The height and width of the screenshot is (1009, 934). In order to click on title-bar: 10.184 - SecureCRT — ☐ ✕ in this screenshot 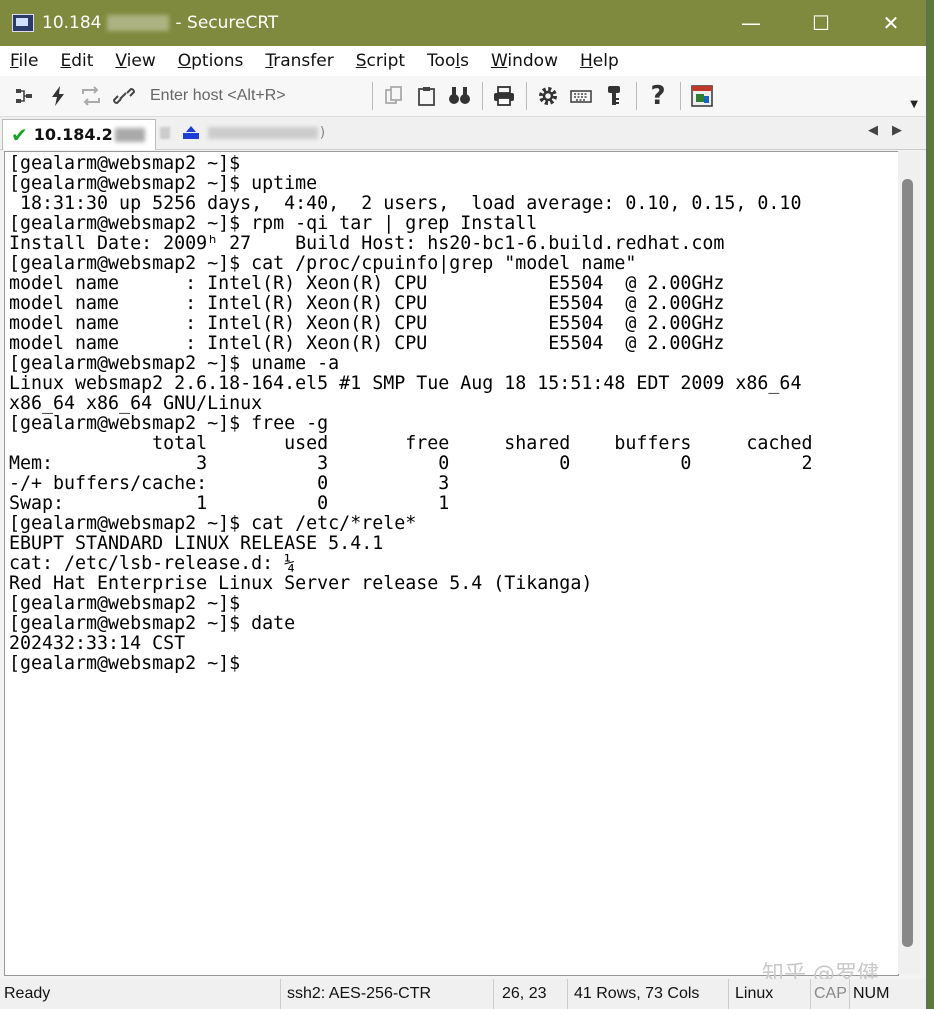, I will do `click(463, 23)`.